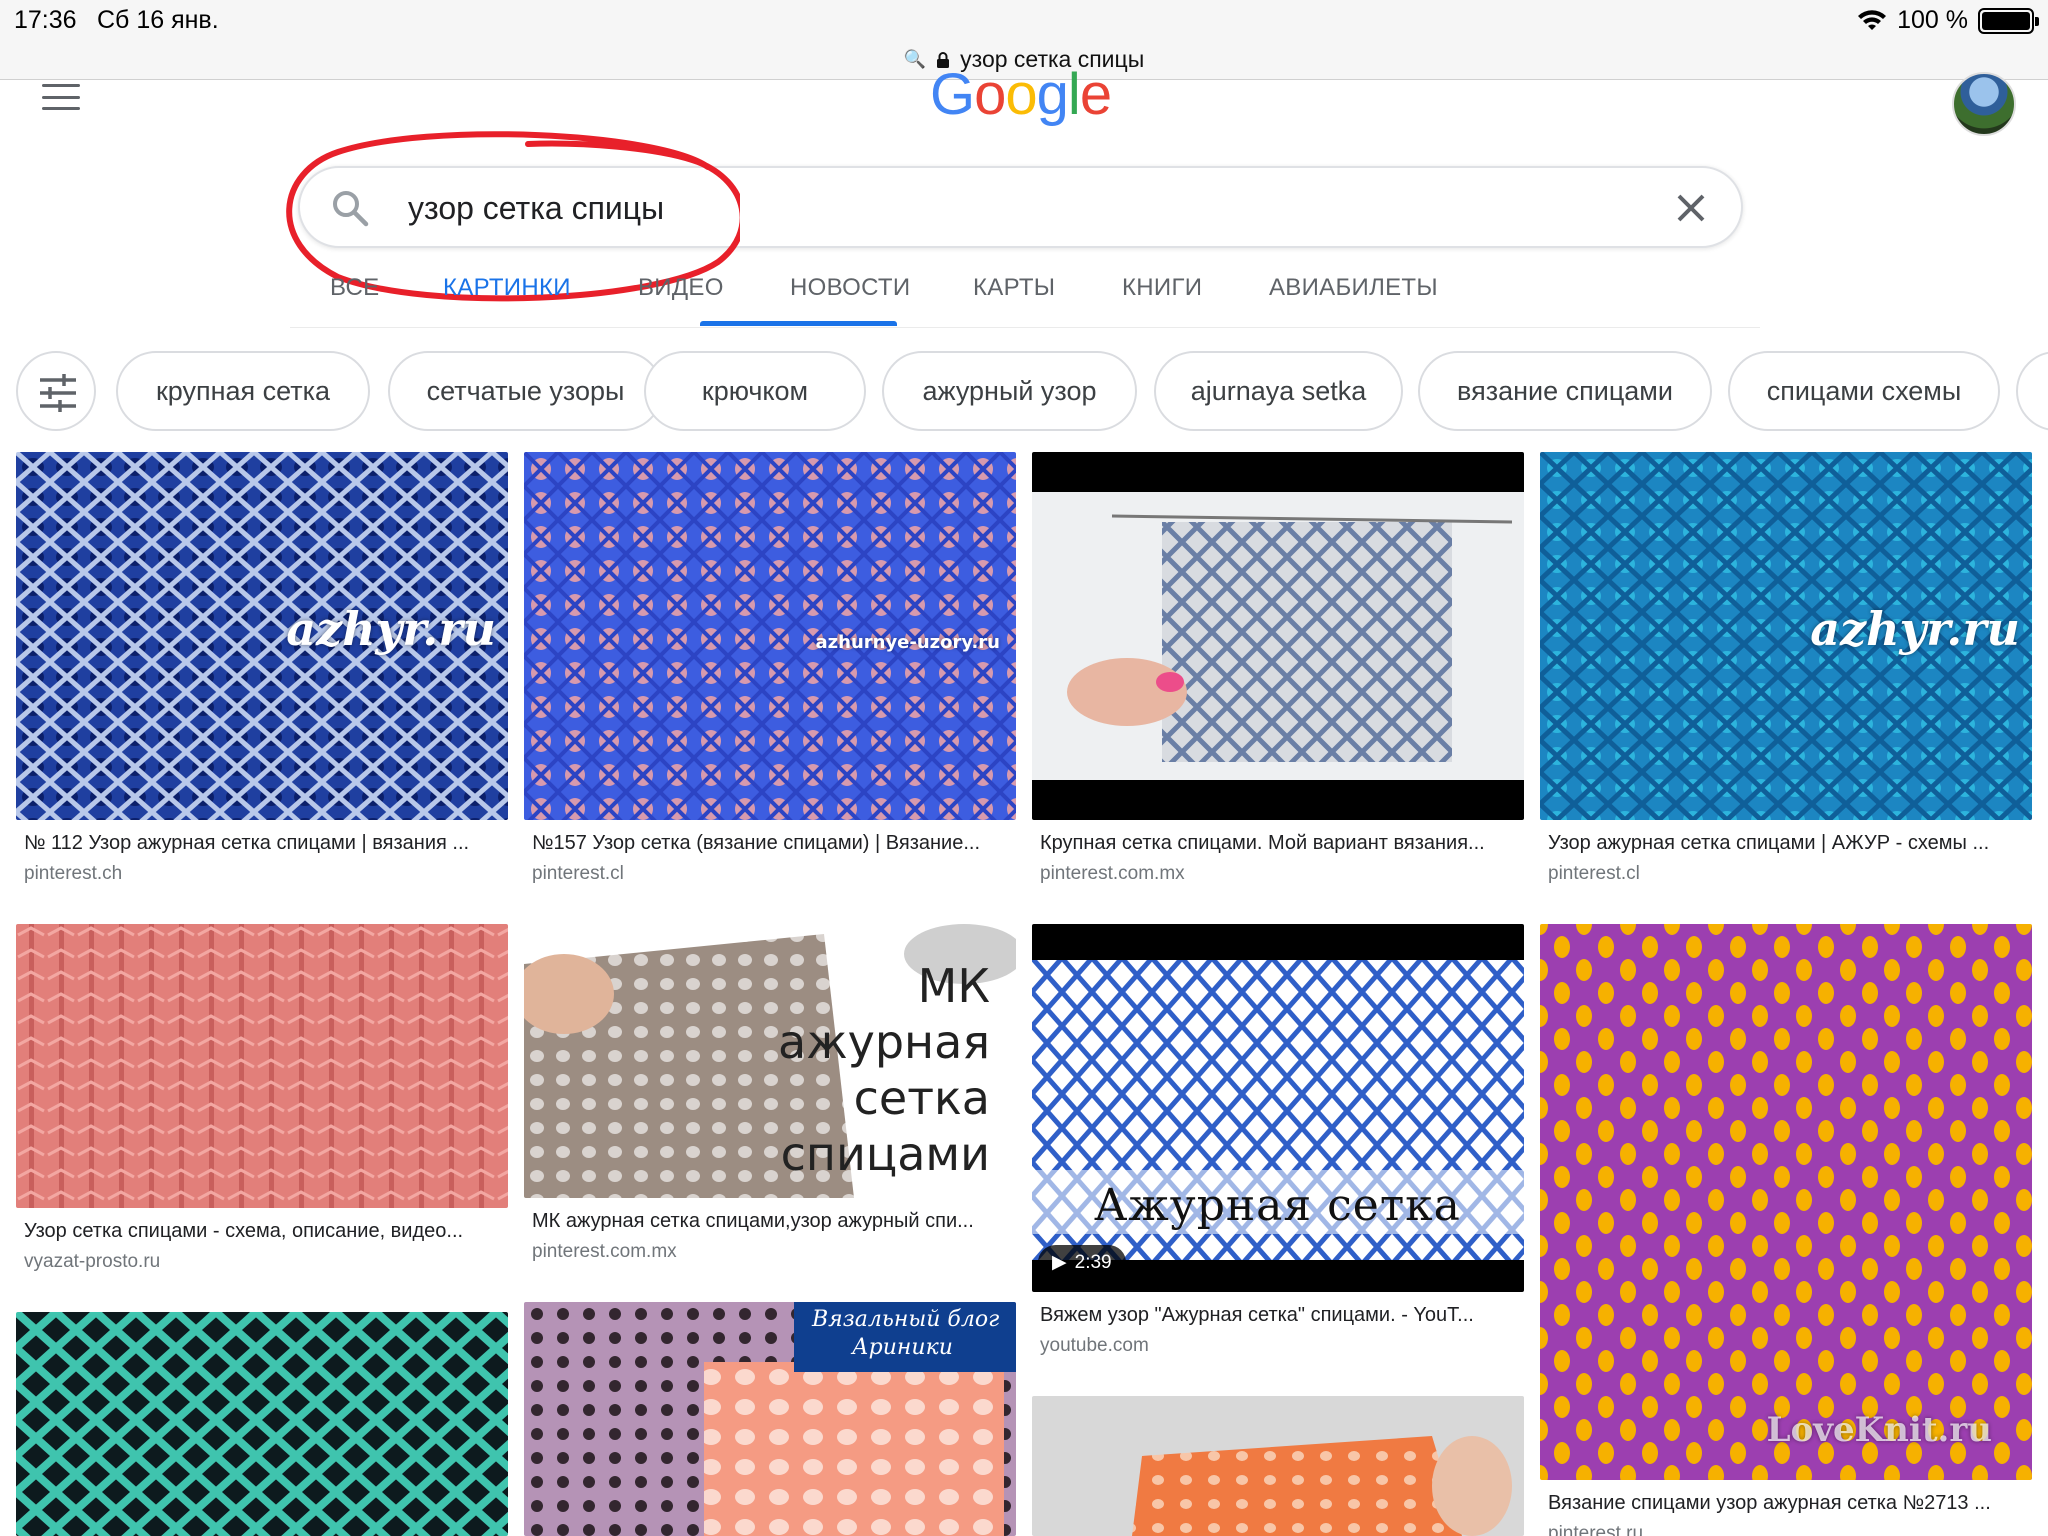 The width and height of the screenshot is (2048, 1536). I want to click on search-input: узор сетка спицы, so click(536, 208).